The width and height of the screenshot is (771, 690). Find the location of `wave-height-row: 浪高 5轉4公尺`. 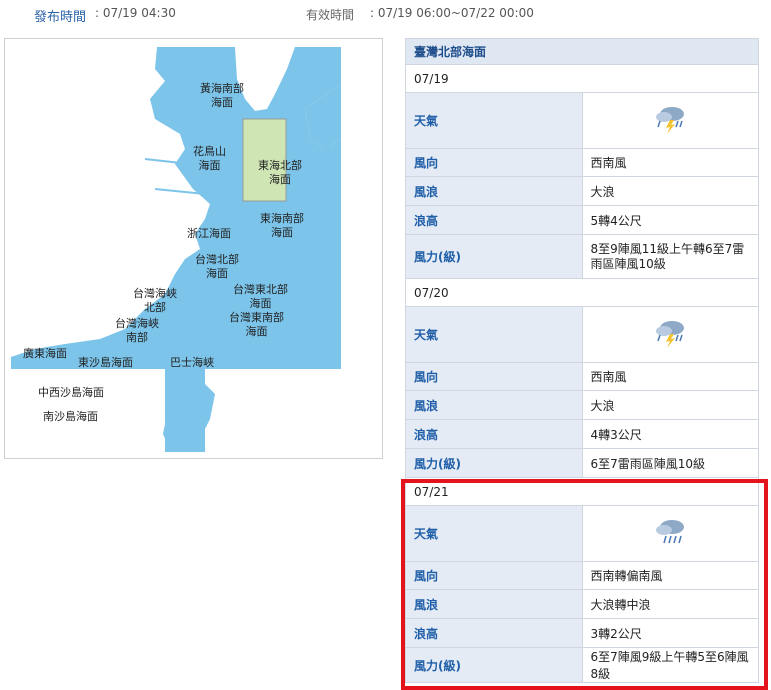

wave-height-row: 浪高 5轉4公尺 is located at coordinates (582, 220).